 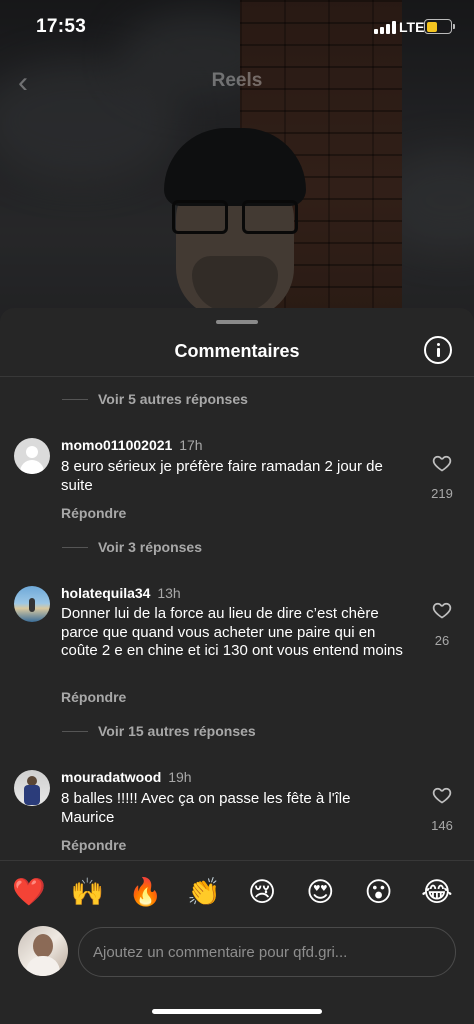 What do you see at coordinates (237, 1011) in the screenshot?
I see `home-indicator` at bounding box center [237, 1011].